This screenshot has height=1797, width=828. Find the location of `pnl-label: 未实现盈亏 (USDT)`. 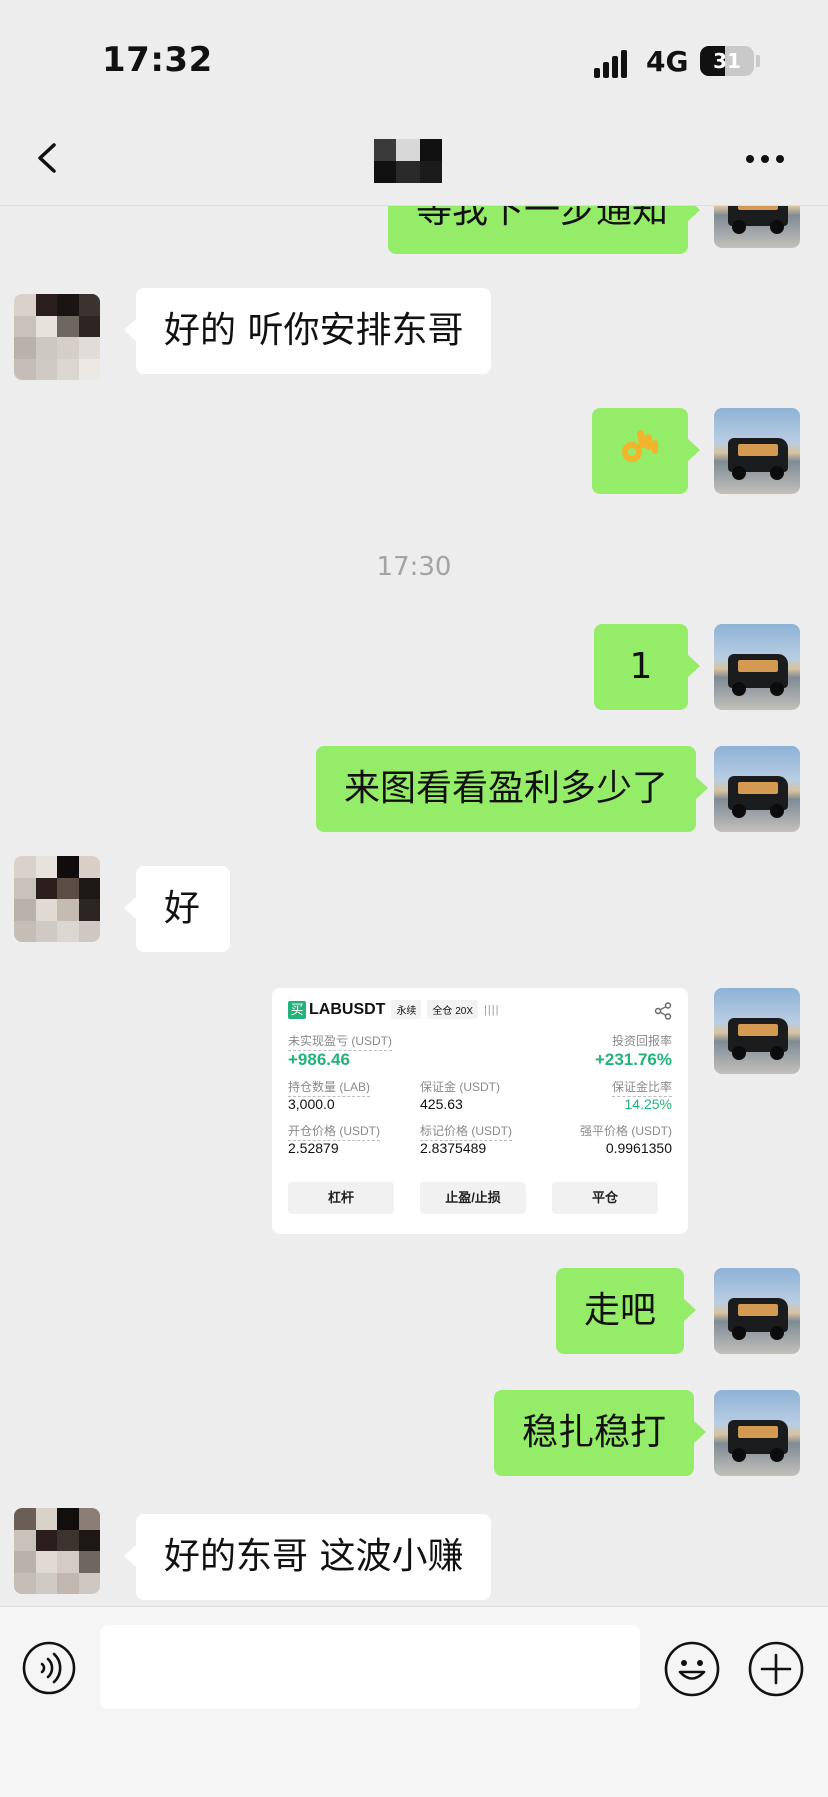

pnl-label: 未实现盈亏 (USDT) is located at coordinates (340, 1041).